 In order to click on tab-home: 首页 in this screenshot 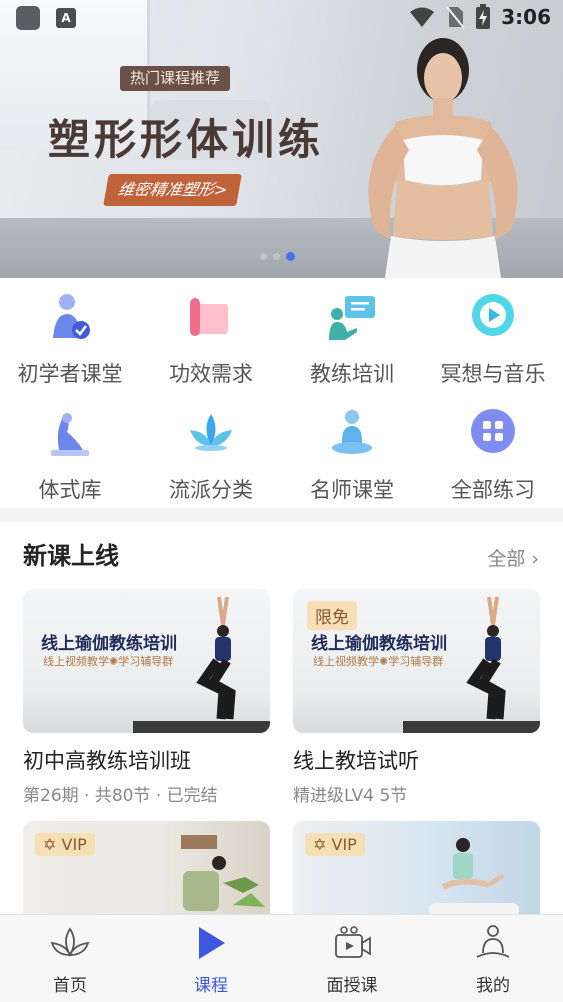, I will do `click(70, 959)`.